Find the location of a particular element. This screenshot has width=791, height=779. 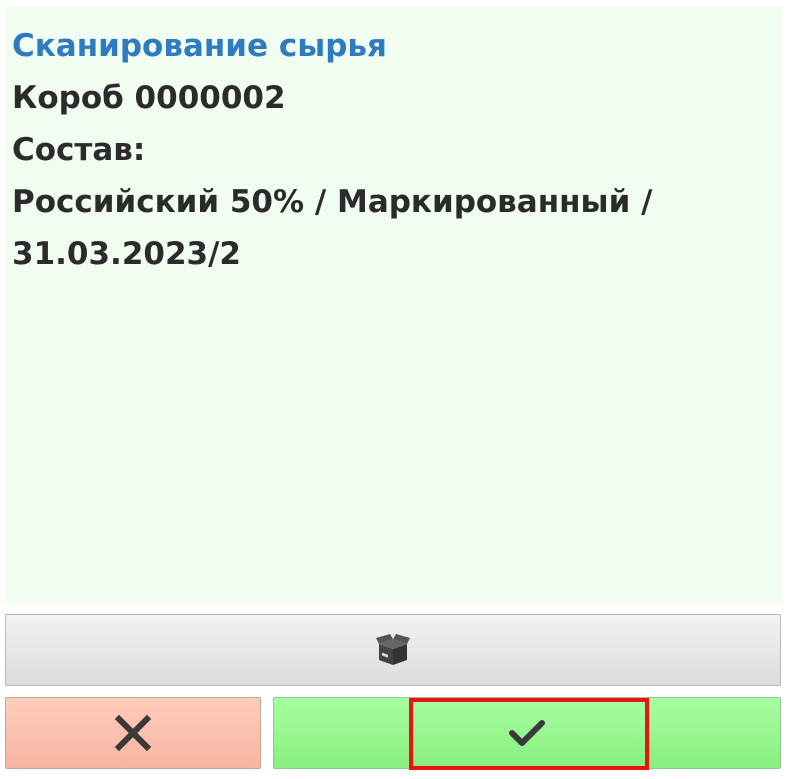

box-button is located at coordinates (393, 650).